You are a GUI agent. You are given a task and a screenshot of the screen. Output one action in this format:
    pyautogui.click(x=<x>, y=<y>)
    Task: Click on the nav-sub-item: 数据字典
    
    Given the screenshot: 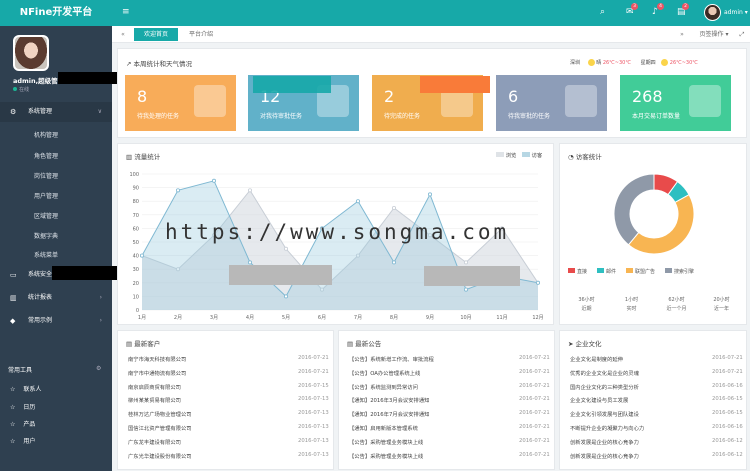 What is the action you would take?
    pyautogui.click(x=46, y=235)
    